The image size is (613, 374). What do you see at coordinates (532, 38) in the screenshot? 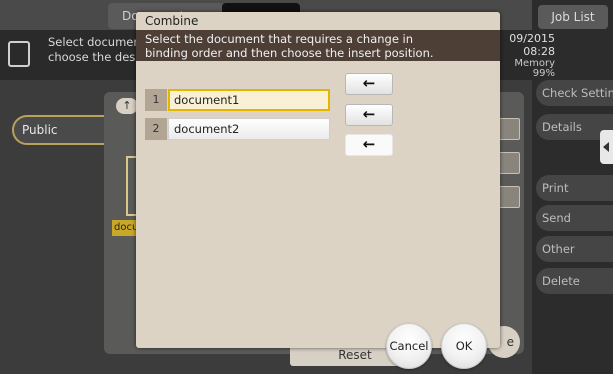
I see `date-display: 09/2015` at bounding box center [532, 38].